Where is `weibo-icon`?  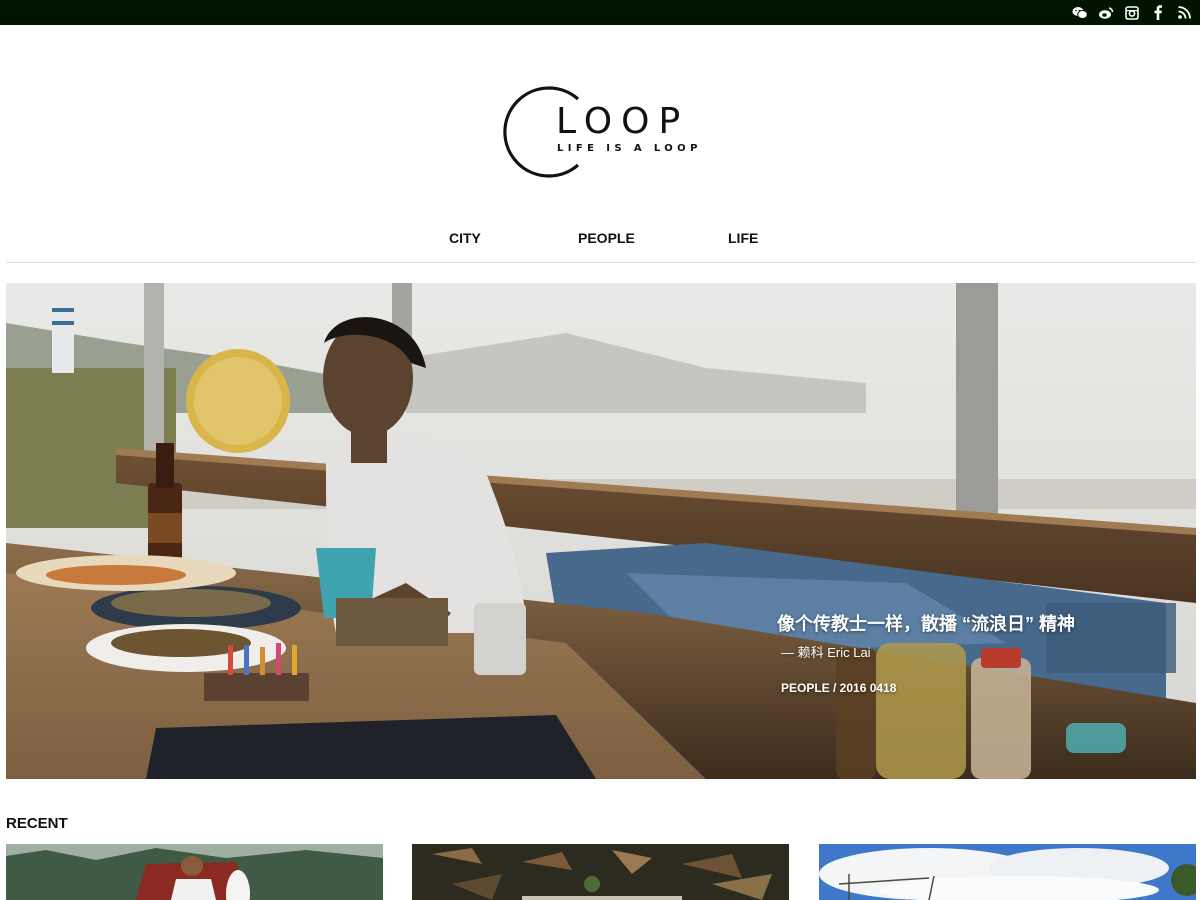 weibo-icon is located at coordinates (1106, 13).